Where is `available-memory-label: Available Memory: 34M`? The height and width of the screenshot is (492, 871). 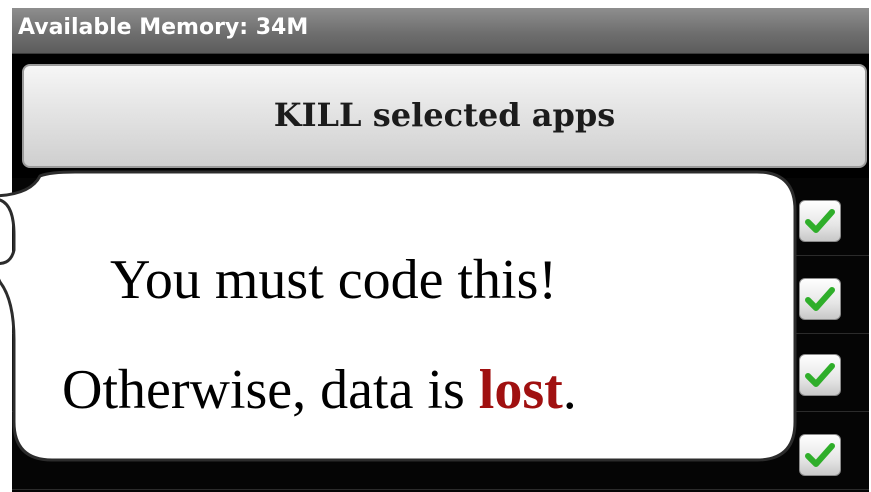
available-memory-label: Available Memory: 34M is located at coordinates (163, 27).